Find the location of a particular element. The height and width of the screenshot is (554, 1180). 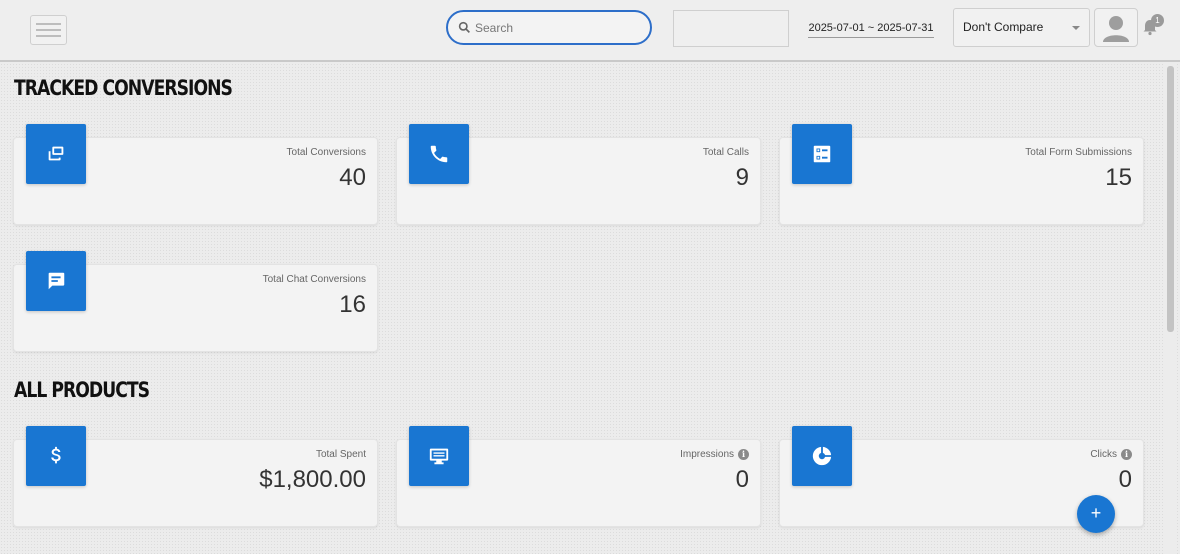

conversions-icon is located at coordinates (56, 153).